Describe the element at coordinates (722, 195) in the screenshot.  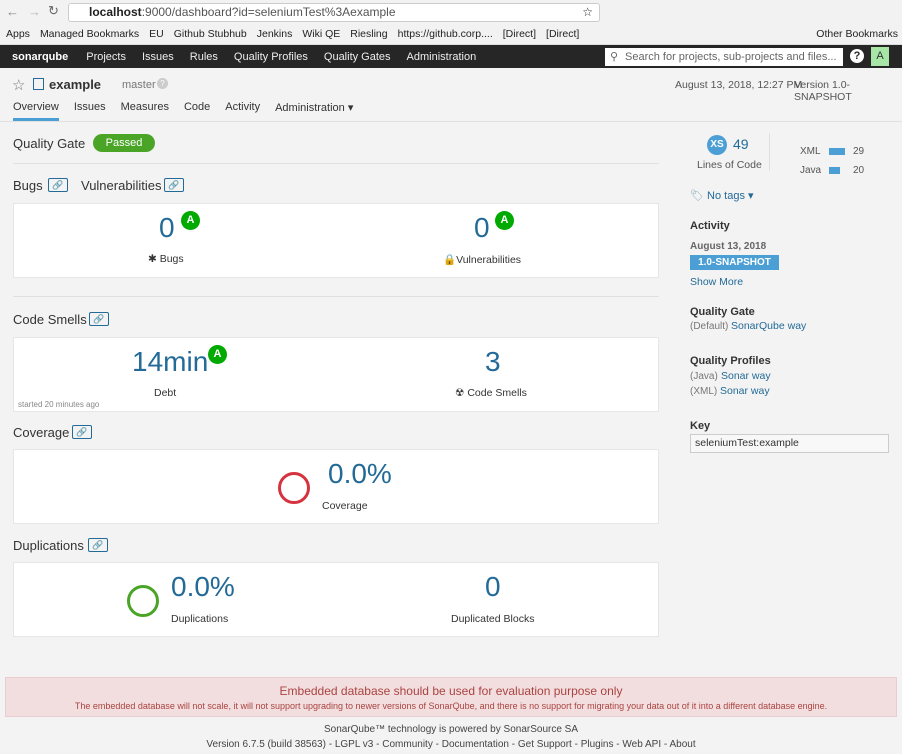
I see `tags-dropdown: 🏷 No tags ▾` at that location.